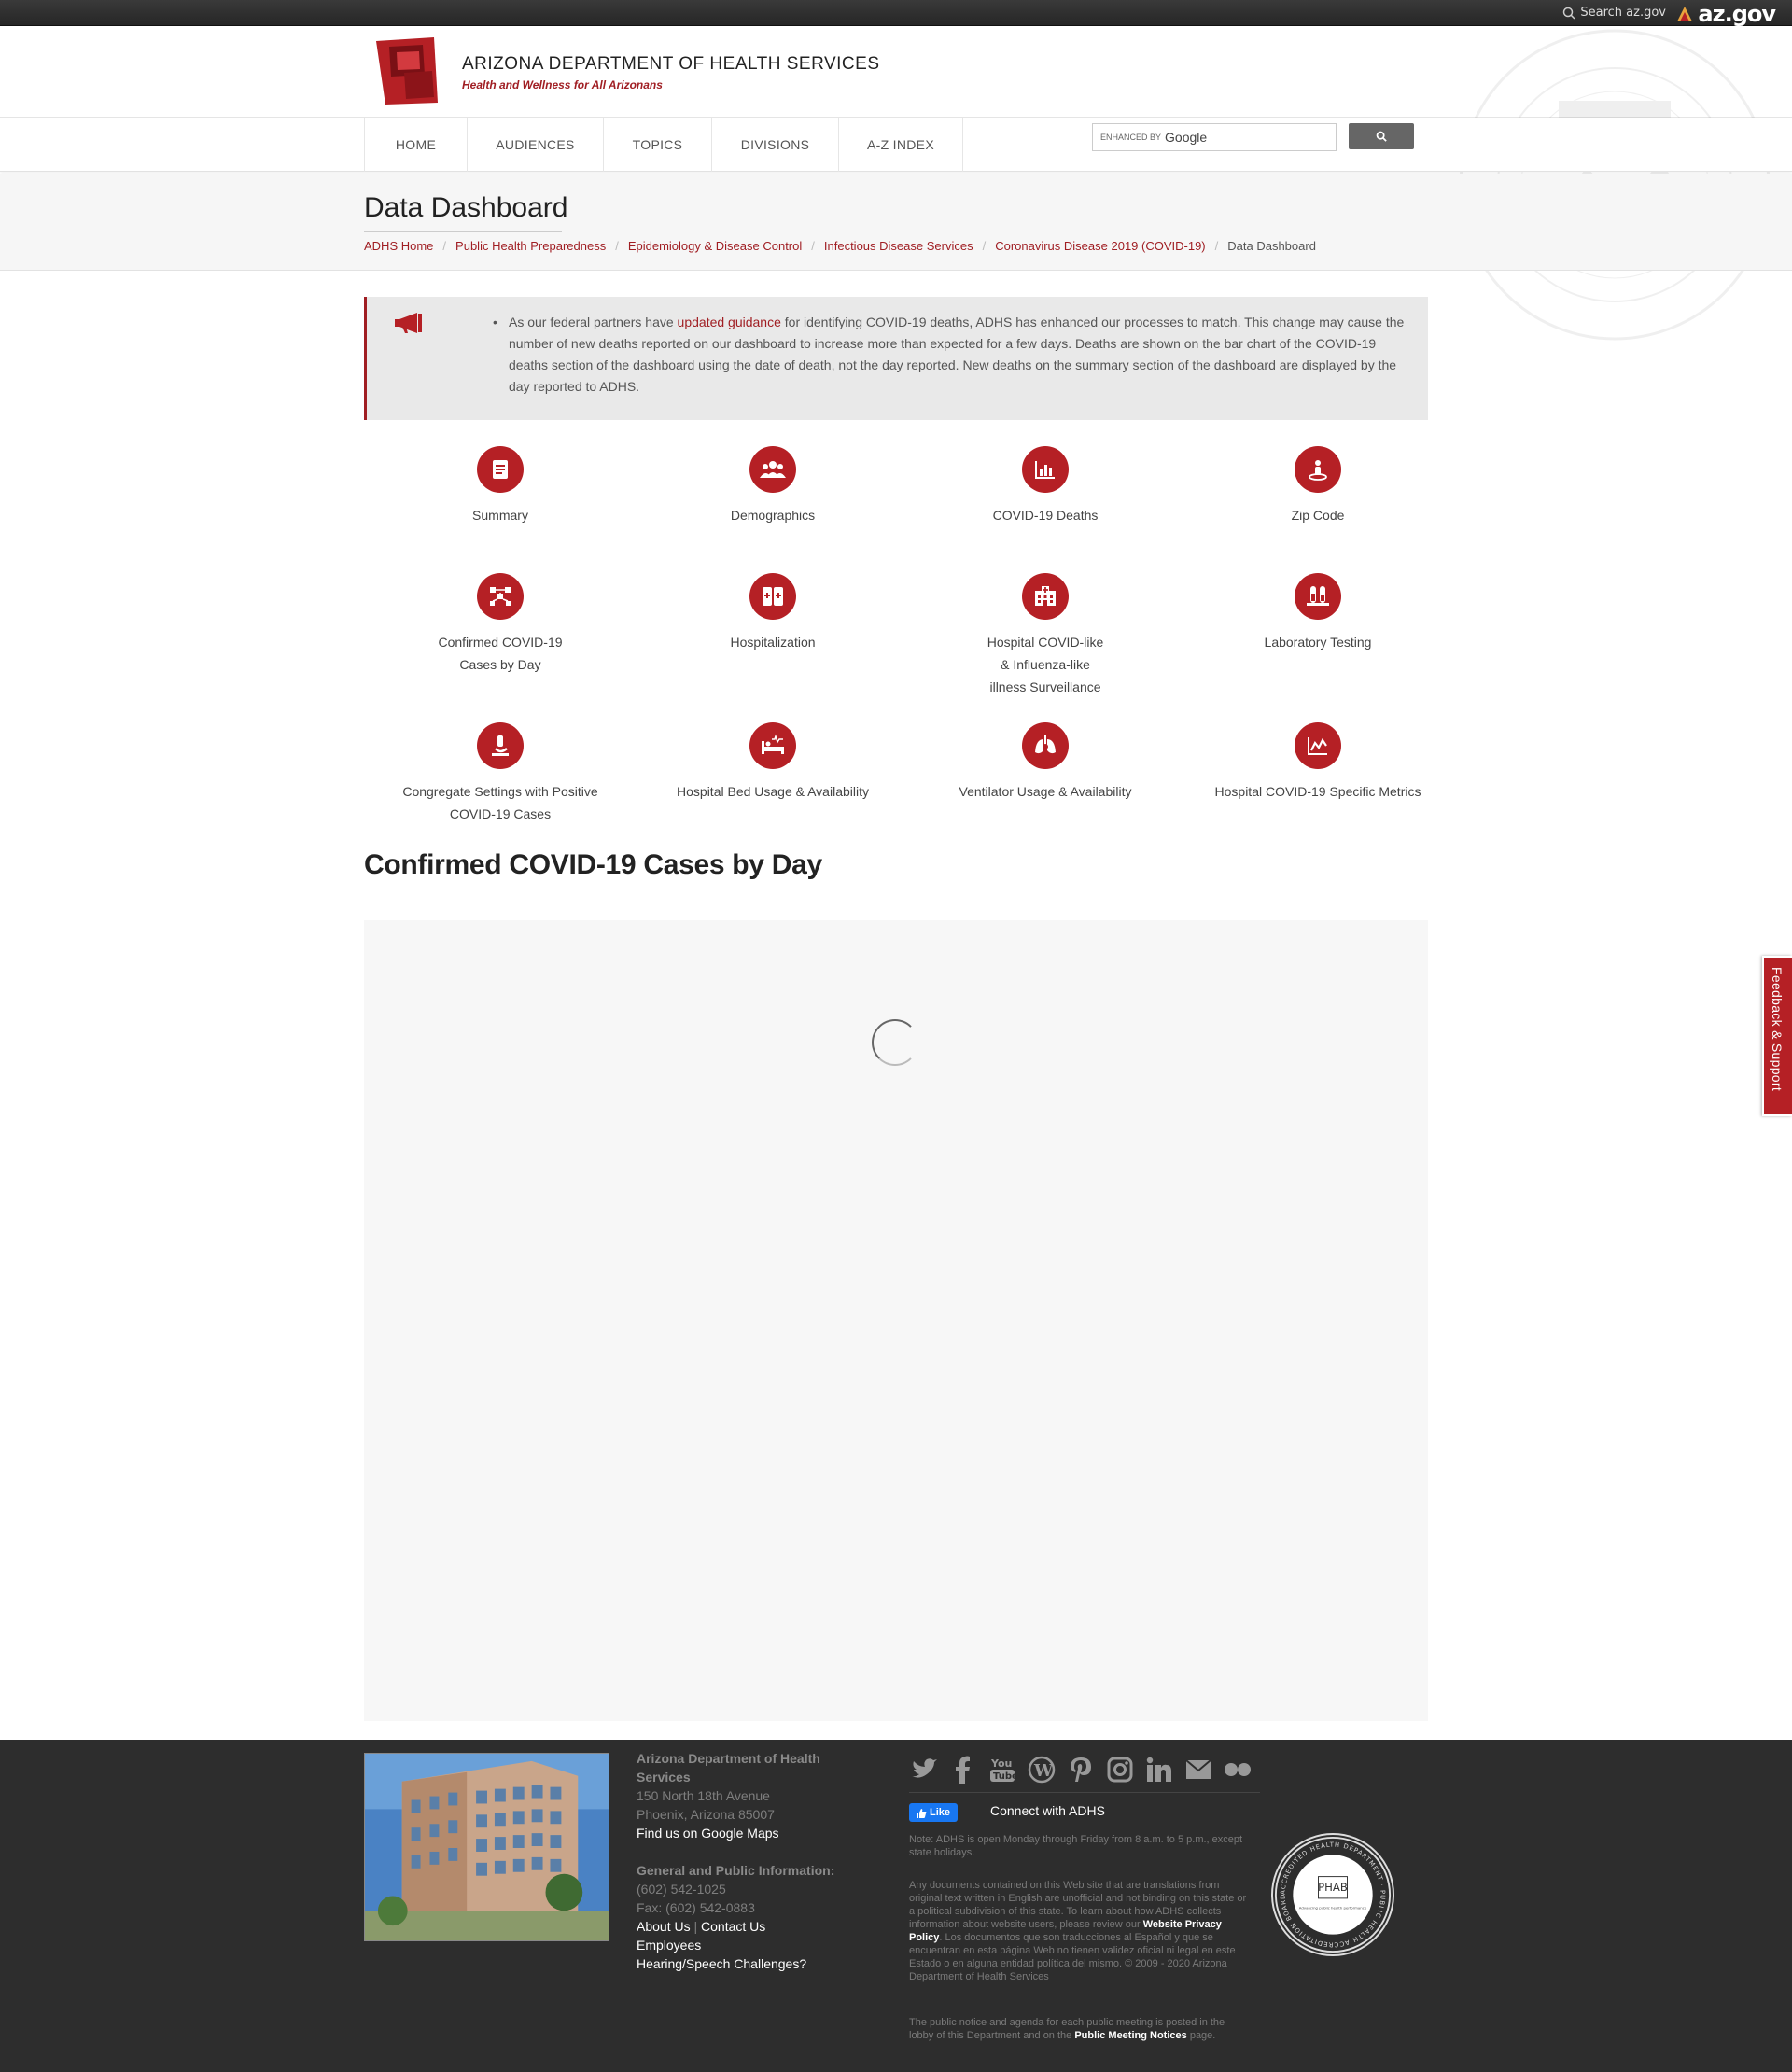 The height and width of the screenshot is (2072, 1792). I want to click on feedback-support-tab: Feedback & Support, so click(1777, 1036).